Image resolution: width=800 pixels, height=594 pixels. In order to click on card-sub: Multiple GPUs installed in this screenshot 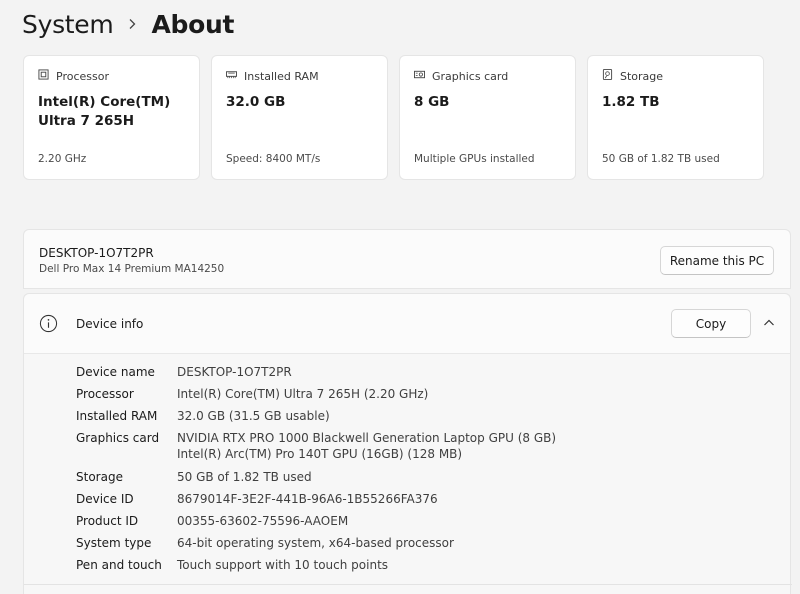, I will do `click(474, 159)`.